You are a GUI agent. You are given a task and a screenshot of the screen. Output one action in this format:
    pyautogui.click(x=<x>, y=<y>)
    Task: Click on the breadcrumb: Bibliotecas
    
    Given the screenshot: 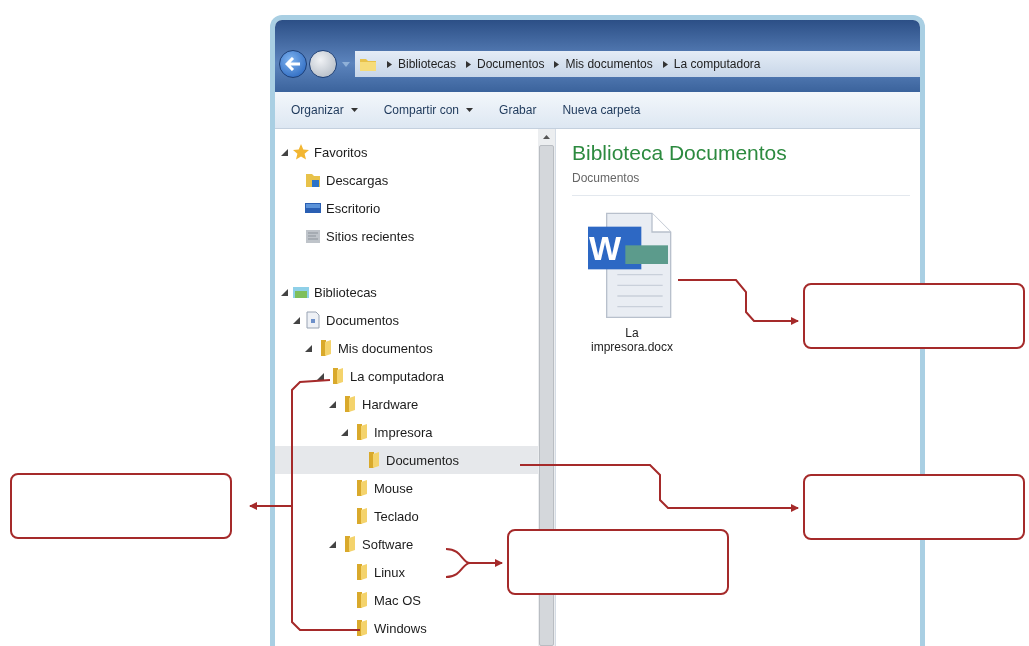 What is the action you would take?
    pyautogui.click(x=427, y=64)
    